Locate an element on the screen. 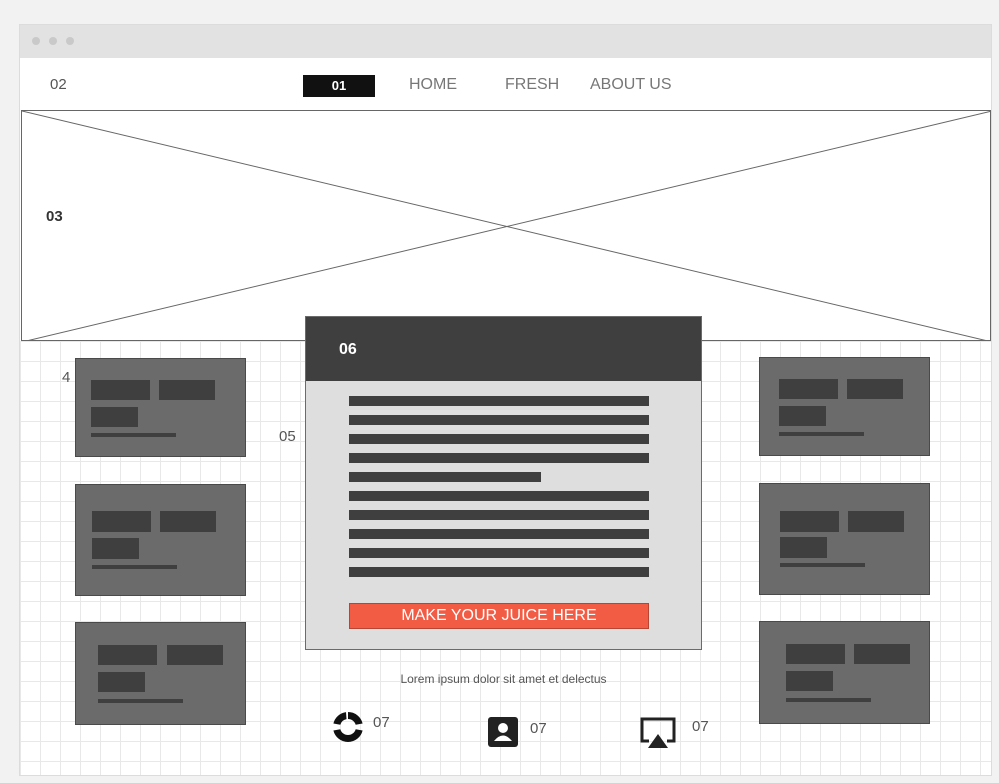 Image resolution: width=999 pixels, height=783 pixels. nav-link-fresh: FRESH is located at coordinates (532, 85).